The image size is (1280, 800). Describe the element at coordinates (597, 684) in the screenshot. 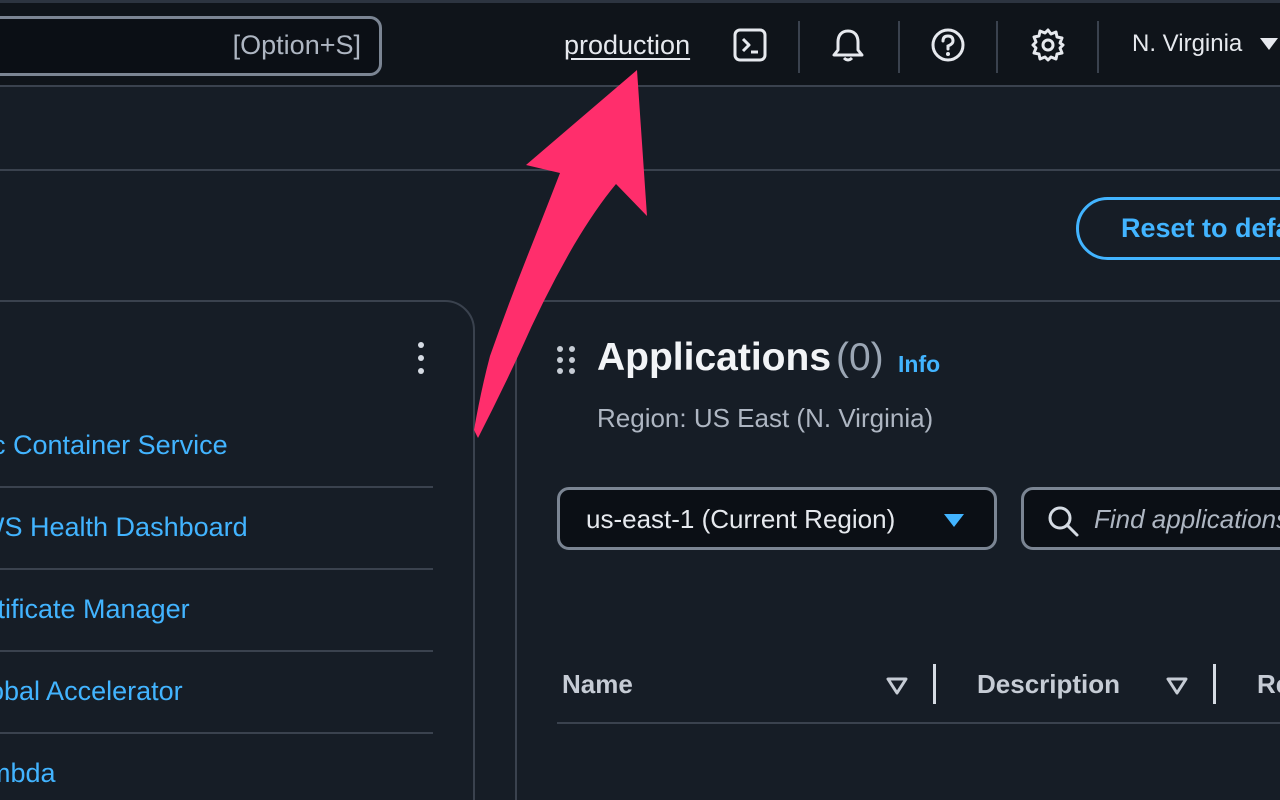

I see `column-header-name: Name` at that location.